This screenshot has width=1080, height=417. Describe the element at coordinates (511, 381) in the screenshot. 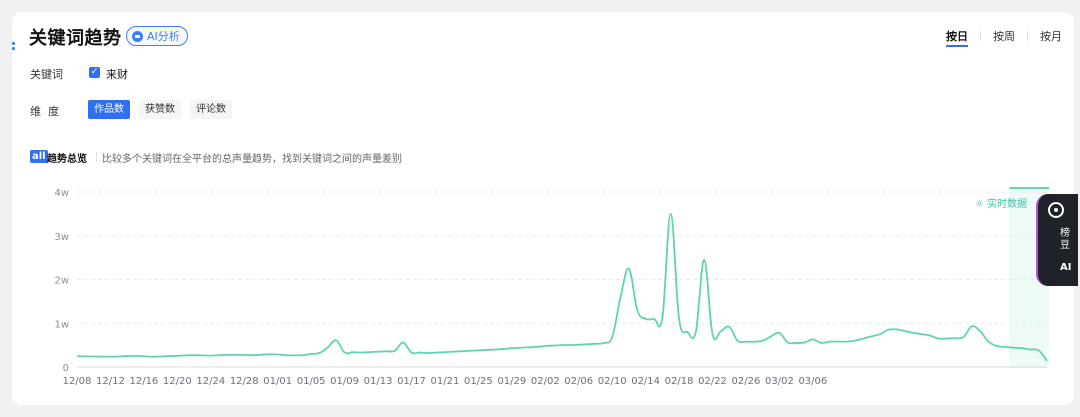

I see `x-tick-label: 01/29` at that location.